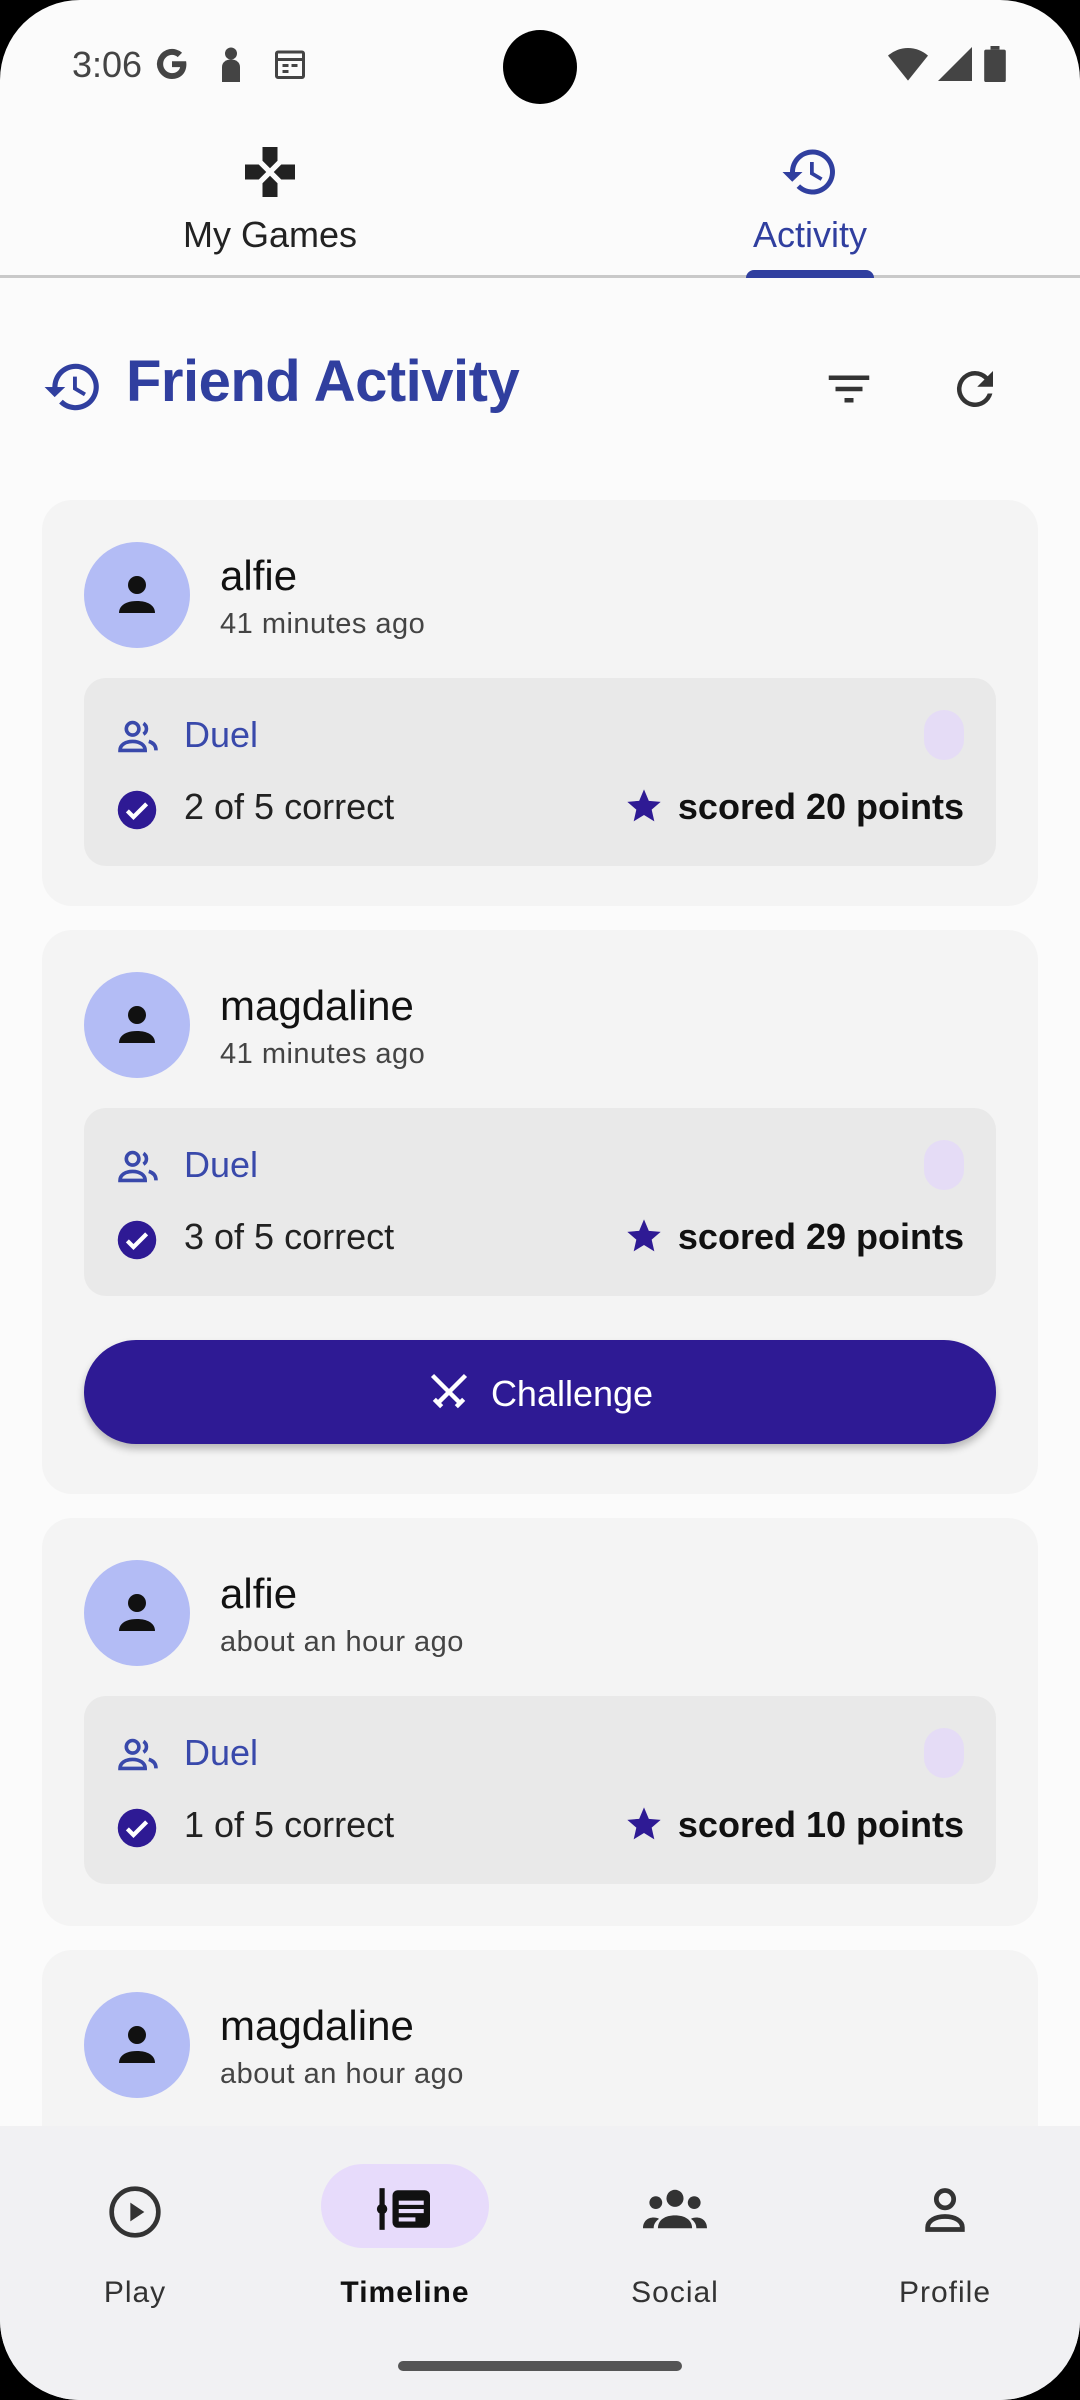 This screenshot has width=1080, height=2400. I want to click on tab-label: My Games, so click(270, 234).